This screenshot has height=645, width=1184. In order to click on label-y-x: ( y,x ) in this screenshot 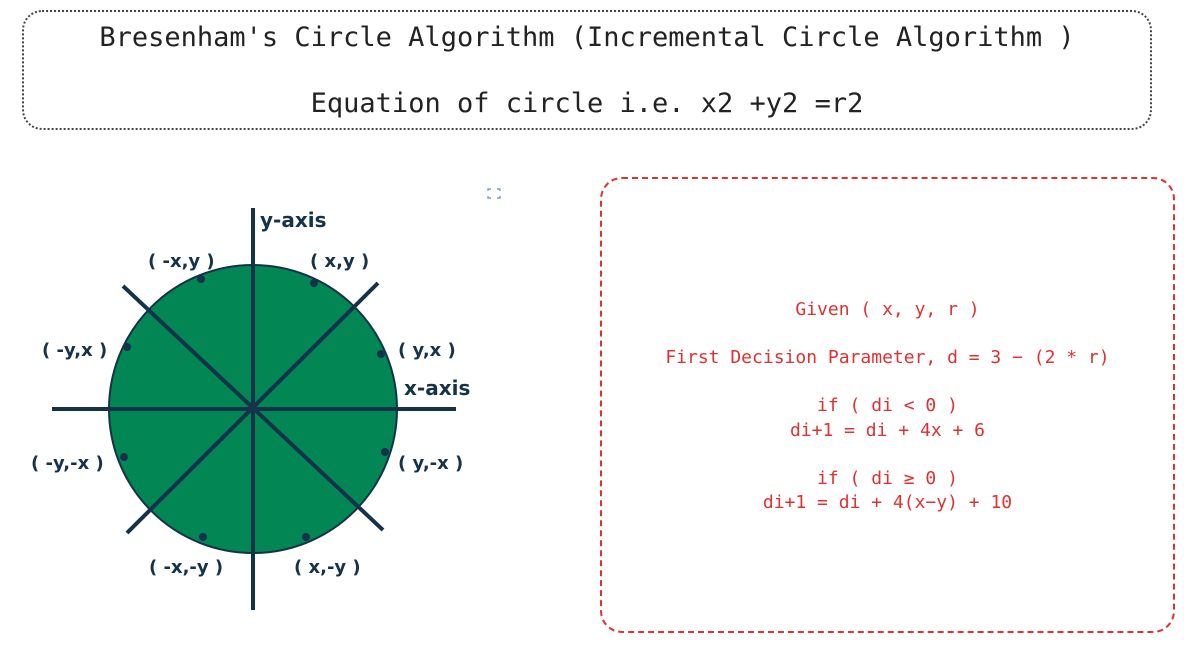, I will do `click(427, 350)`.